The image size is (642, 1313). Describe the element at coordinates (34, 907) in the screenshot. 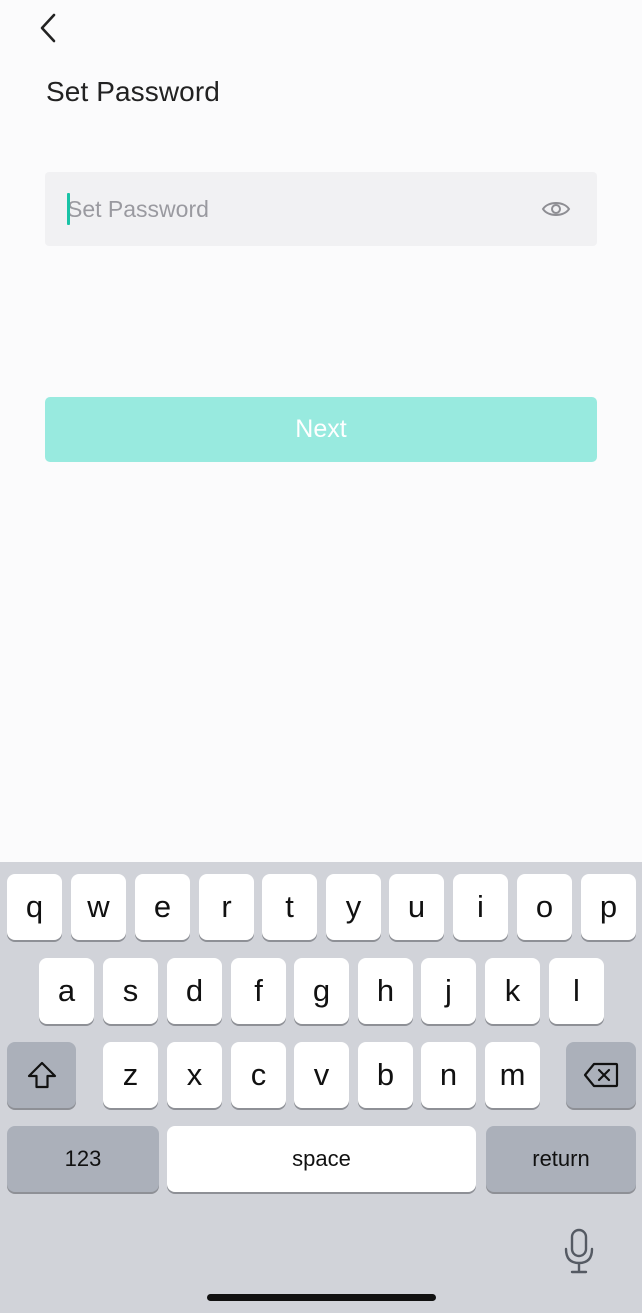

I see `key-q: q` at that location.